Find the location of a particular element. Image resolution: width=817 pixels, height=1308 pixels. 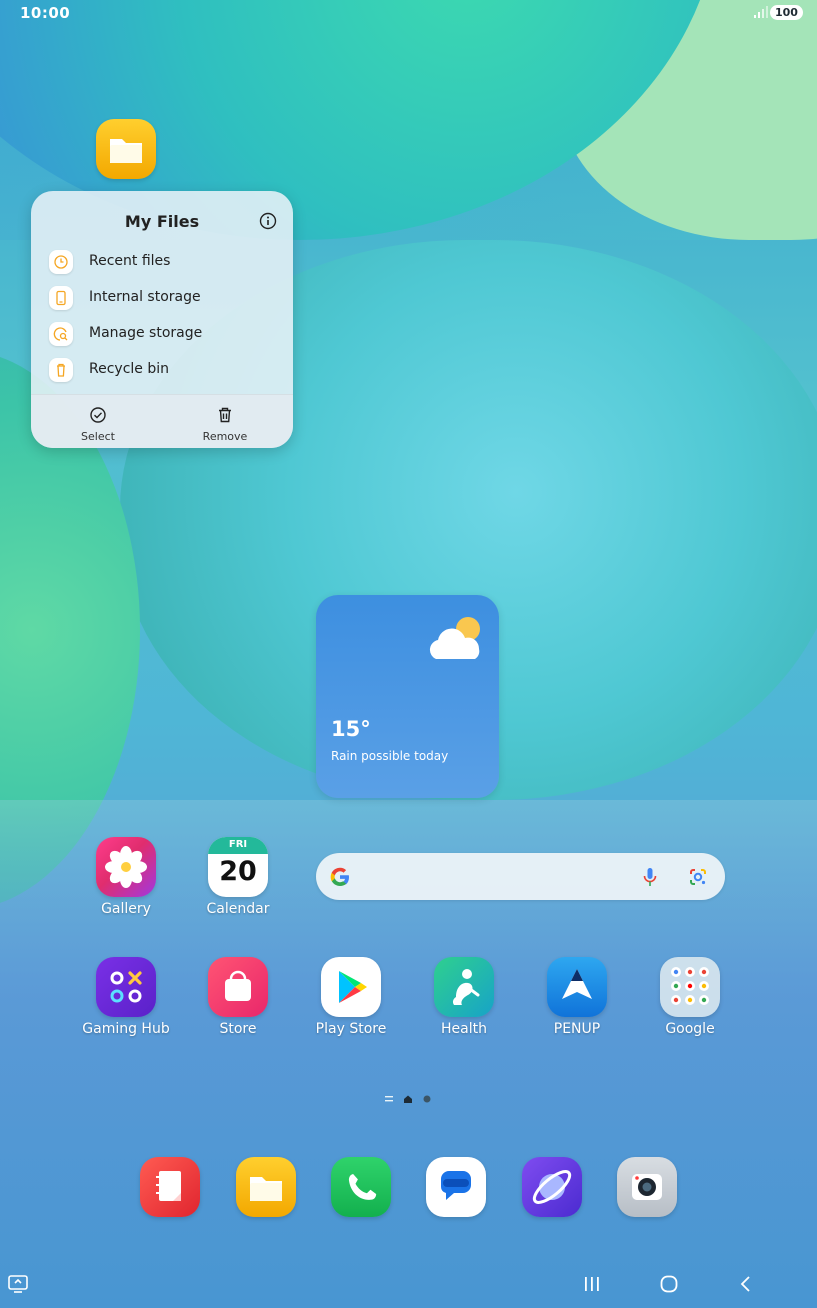

play-triangle-icon is located at coordinates (353, 987).